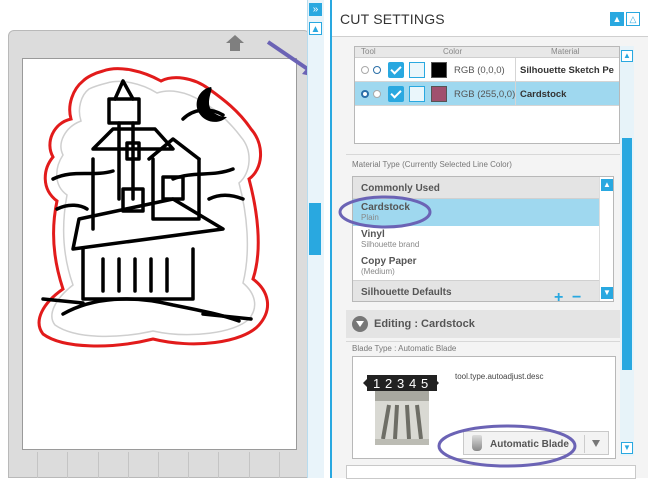  Describe the element at coordinates (487, 52) in the screenshot. I see `table-header: Tool Color Material` at that location.